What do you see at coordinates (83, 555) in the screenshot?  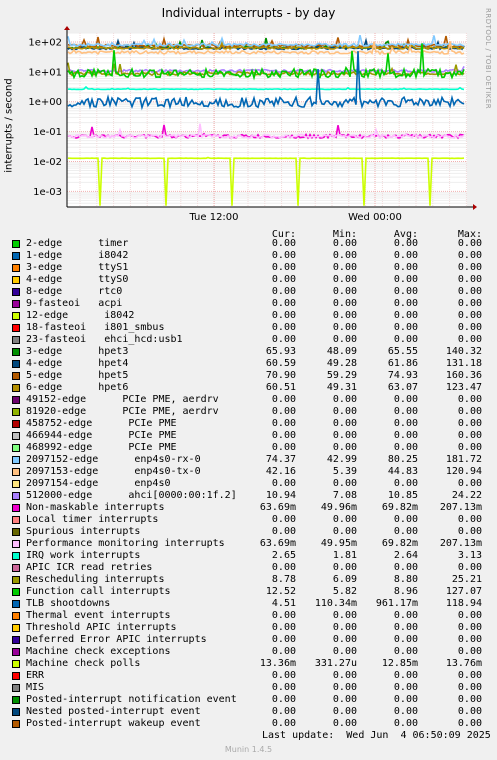 I see `legend-label: IRQ work interrupts` at bounding box center [83, 555].